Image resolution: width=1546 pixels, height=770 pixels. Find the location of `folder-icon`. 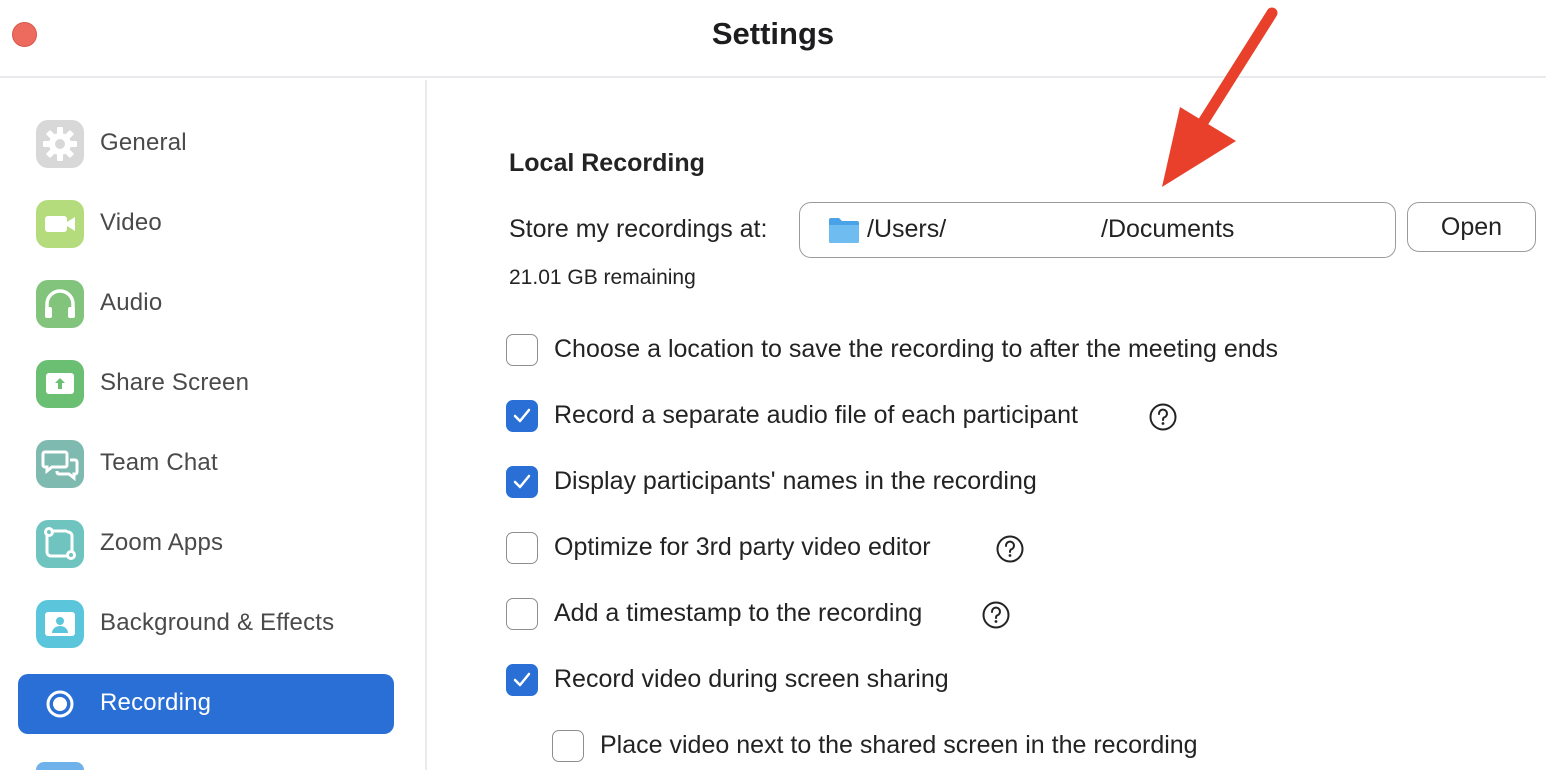

folder-icon is located at coordinates (844, 230).